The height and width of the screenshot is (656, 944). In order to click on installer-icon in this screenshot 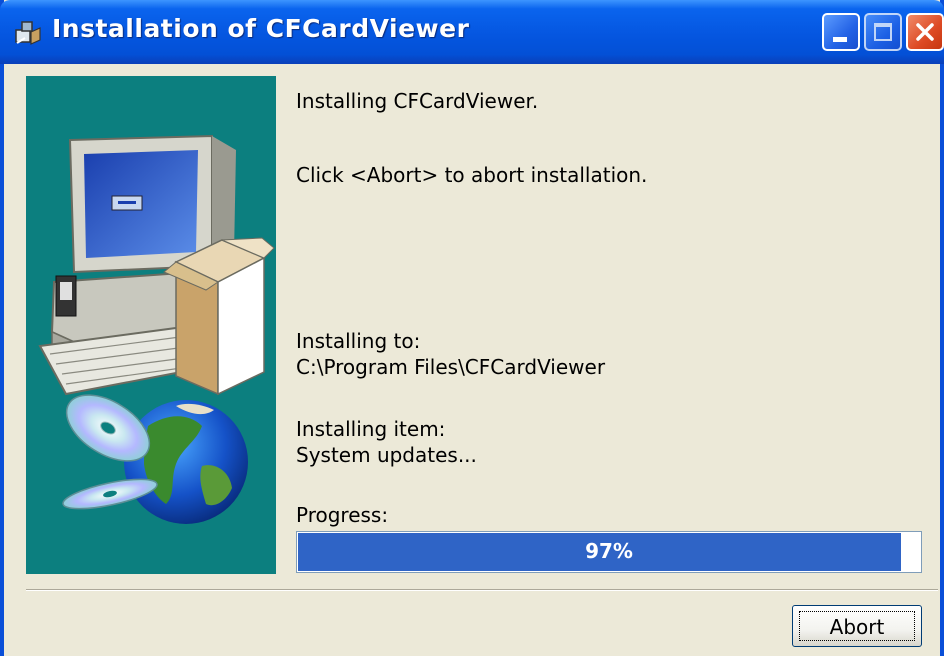, I will do `click(28, 33)`.